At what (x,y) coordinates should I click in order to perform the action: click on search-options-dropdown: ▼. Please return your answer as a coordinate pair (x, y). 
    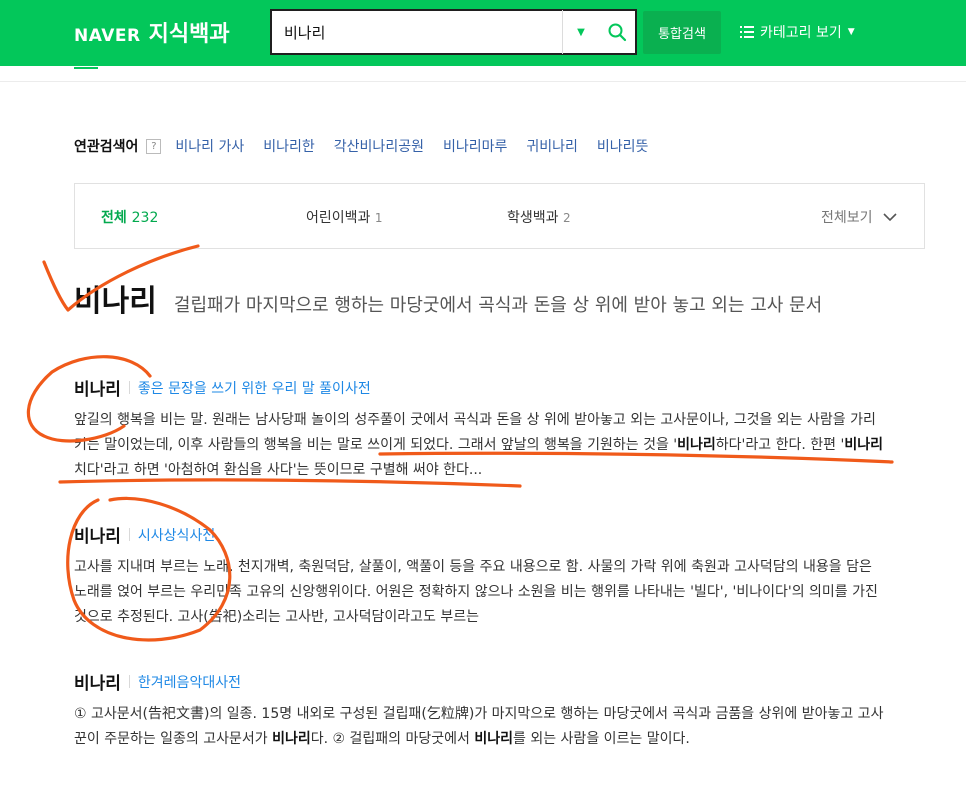
    Looking at the image, I should click on (581, 32).